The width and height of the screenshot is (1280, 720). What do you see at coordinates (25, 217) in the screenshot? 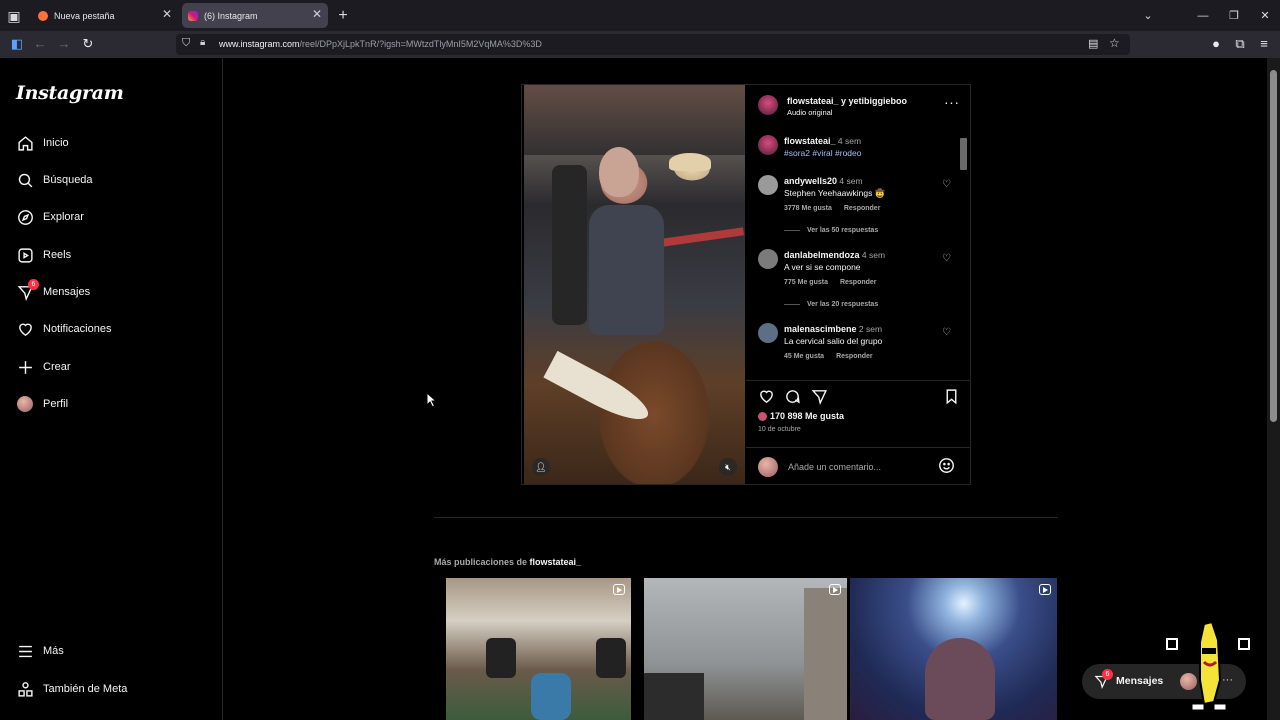
I see `compass-icon` at bounding box center [25, 217].